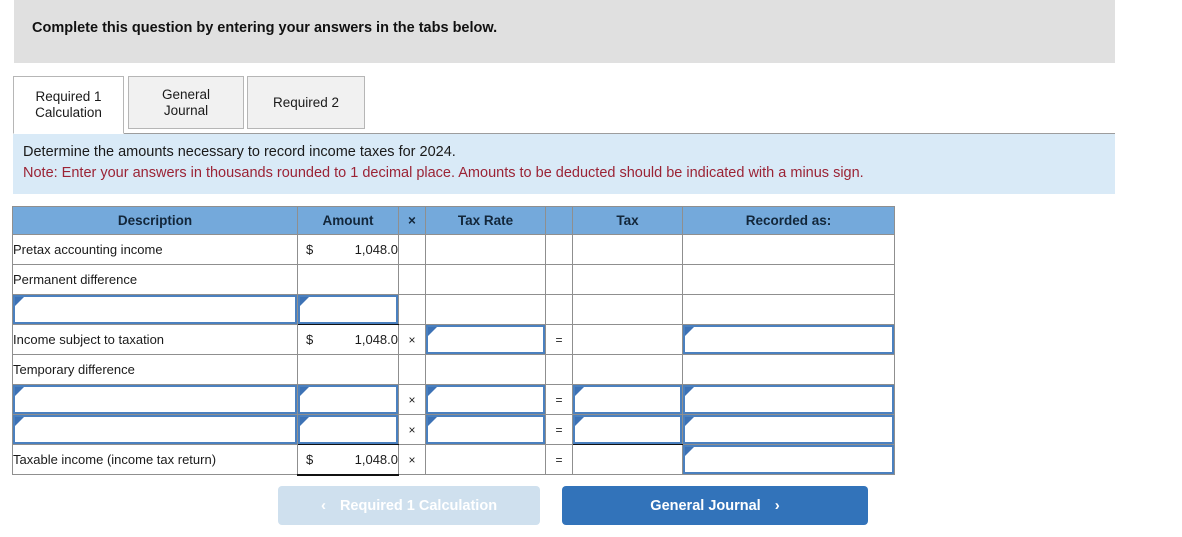  Describe the element at coordinates (627, 309) in the screenshot. I see `row-tax-blank` at that location.